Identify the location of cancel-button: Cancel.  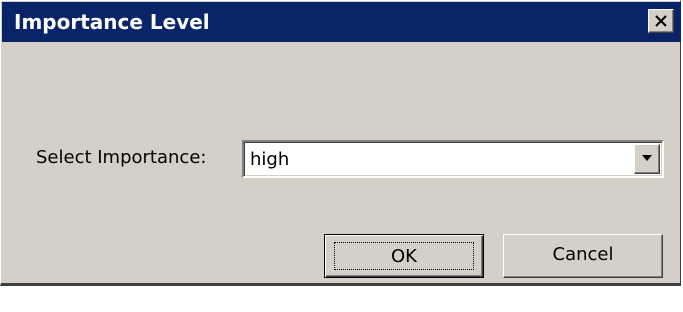
(583, 256).